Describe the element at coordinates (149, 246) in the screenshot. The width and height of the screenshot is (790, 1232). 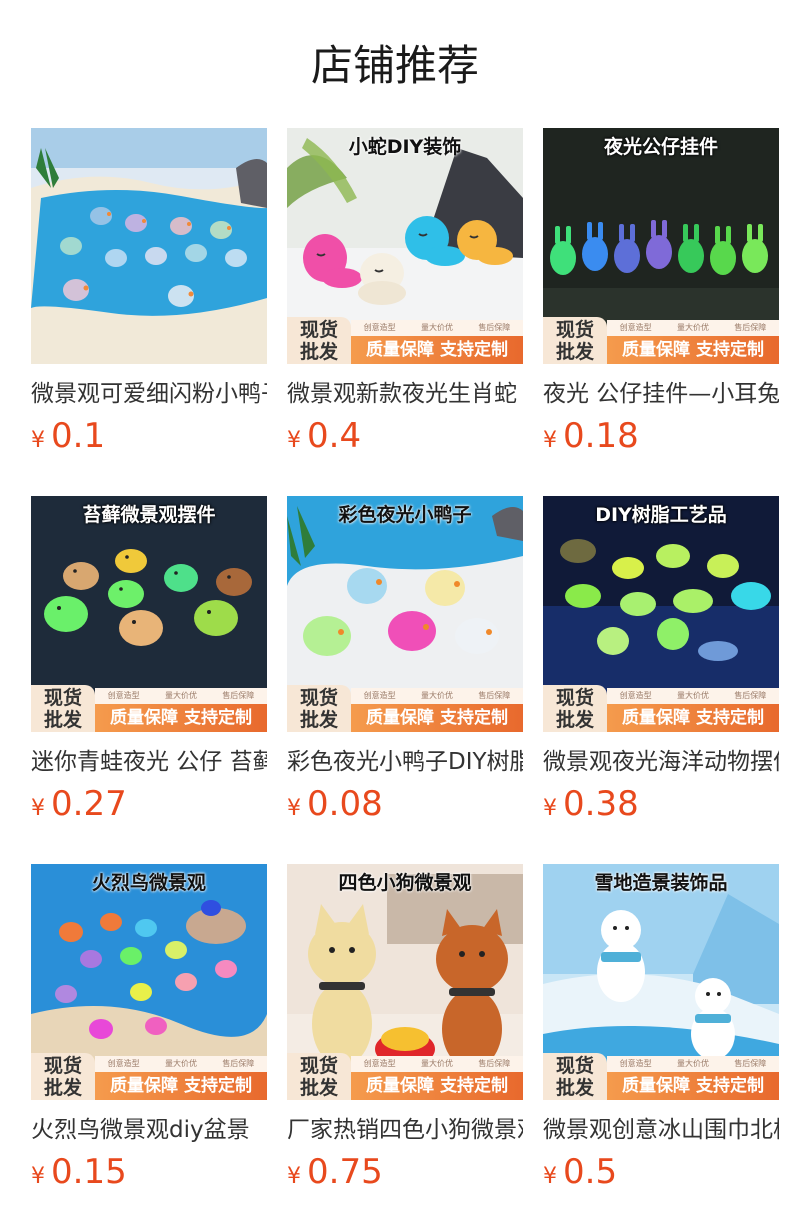
I see `product-image` at that location.